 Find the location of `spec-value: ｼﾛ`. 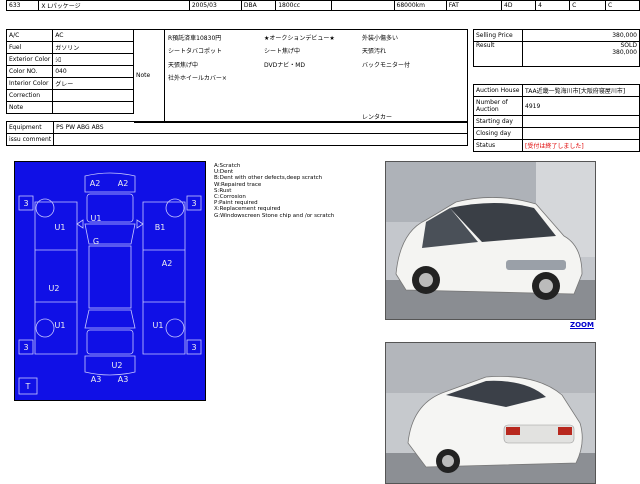

spec-value: ｼﾛ is located at coordinates (93, 59).